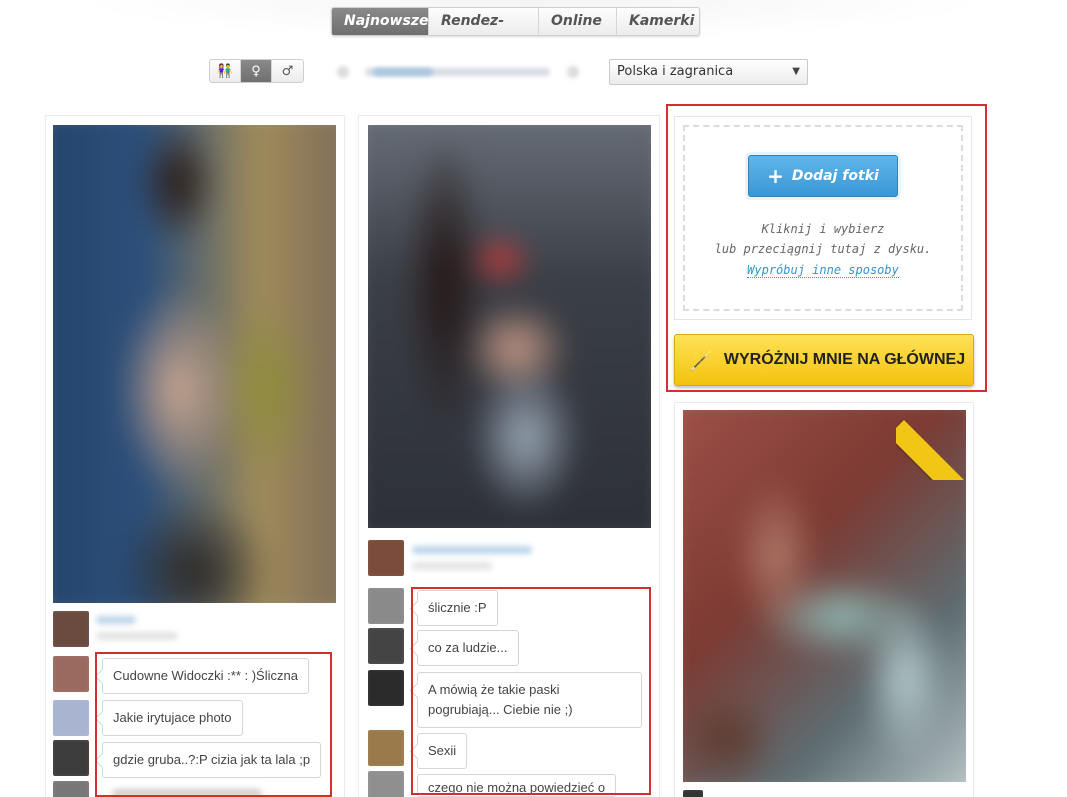 The height and width of the screenshot is (797, 1067). What do you see at coordinates (826, 248) in the screenshot?
I see `highlight-box-upload` at bounding box center [826, 248].